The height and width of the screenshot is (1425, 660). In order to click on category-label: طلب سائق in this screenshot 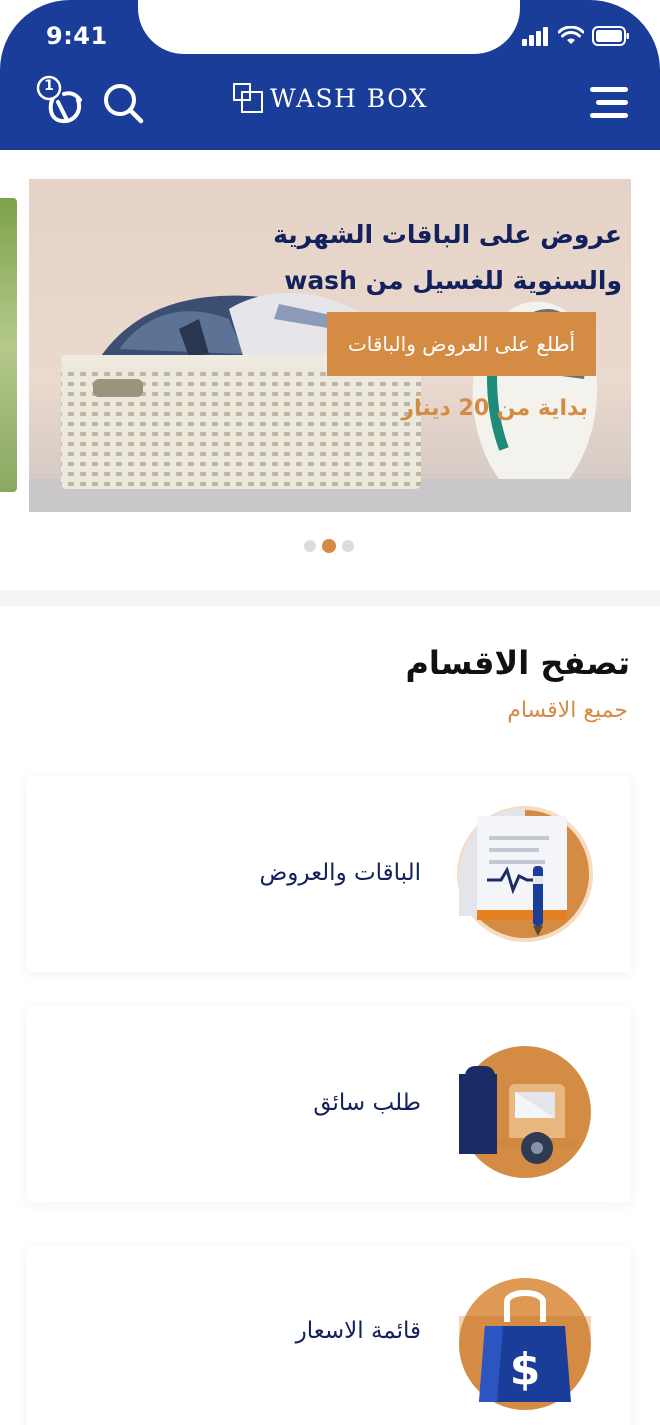, I will do `click(367, 1103)`.